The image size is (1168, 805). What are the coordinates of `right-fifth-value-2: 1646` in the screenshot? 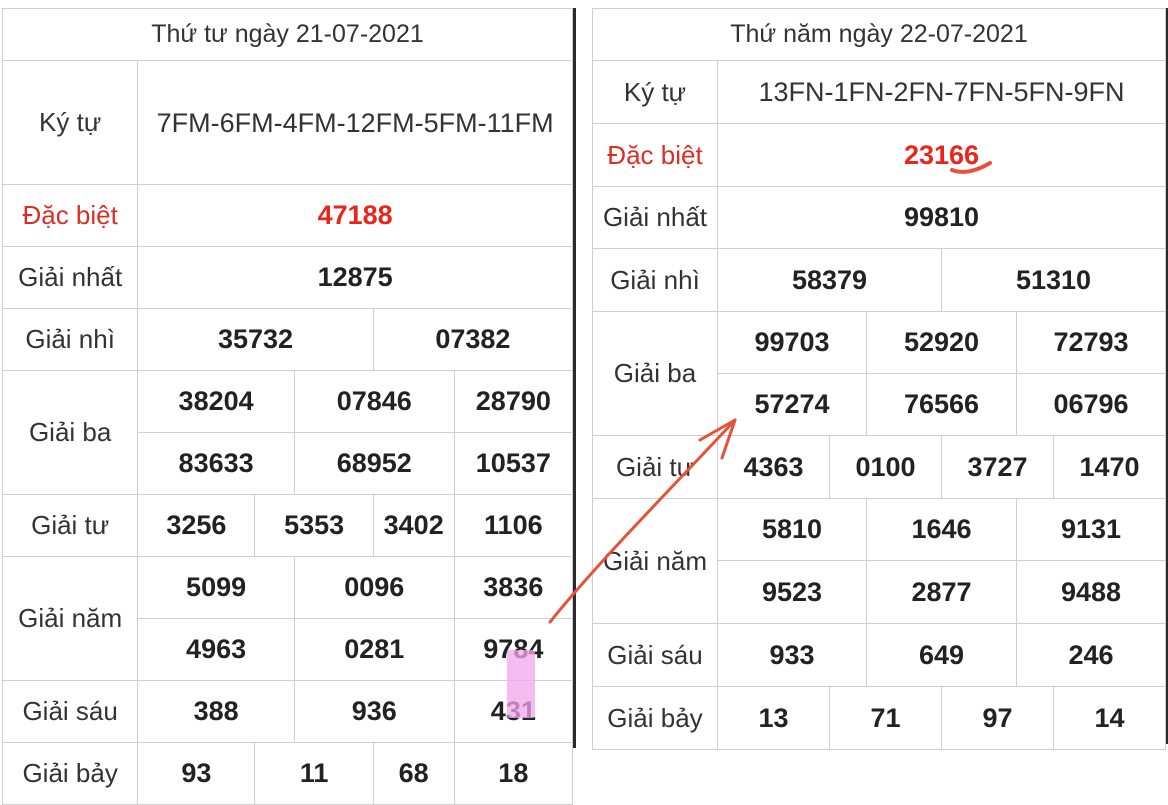 It's located at (941, 529).